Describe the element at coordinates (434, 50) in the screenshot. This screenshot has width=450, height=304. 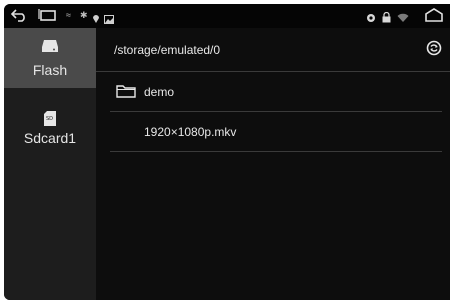
I see `refresh-icon` at that location.